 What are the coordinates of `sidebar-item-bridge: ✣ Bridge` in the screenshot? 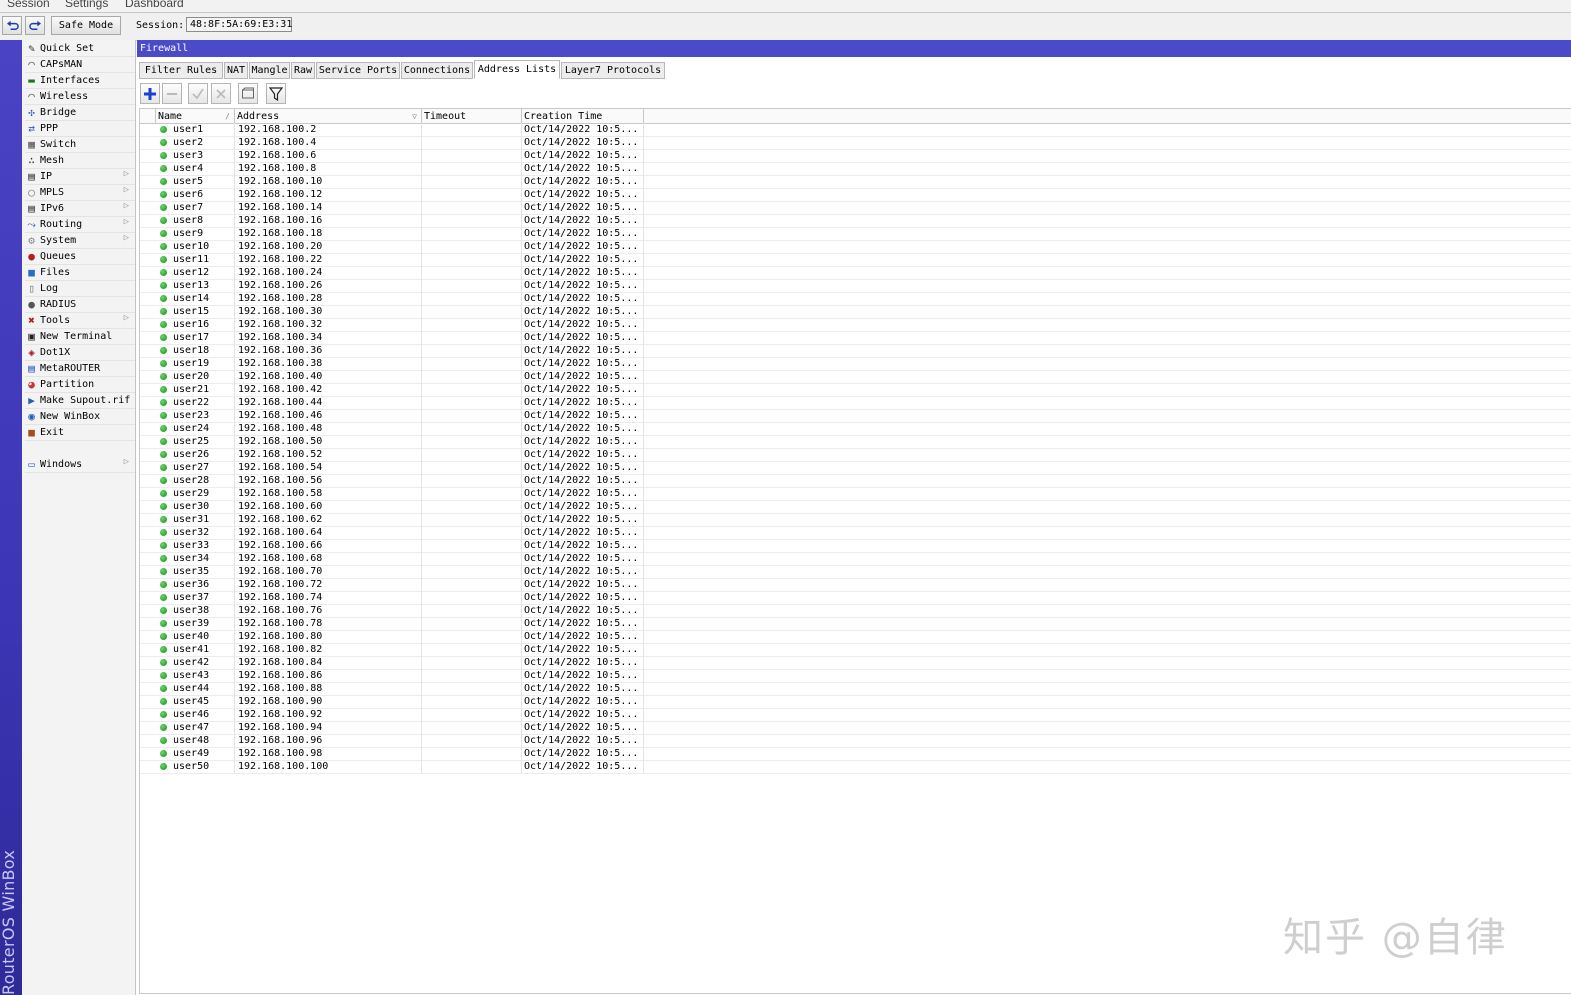 It's located at (80, 113).